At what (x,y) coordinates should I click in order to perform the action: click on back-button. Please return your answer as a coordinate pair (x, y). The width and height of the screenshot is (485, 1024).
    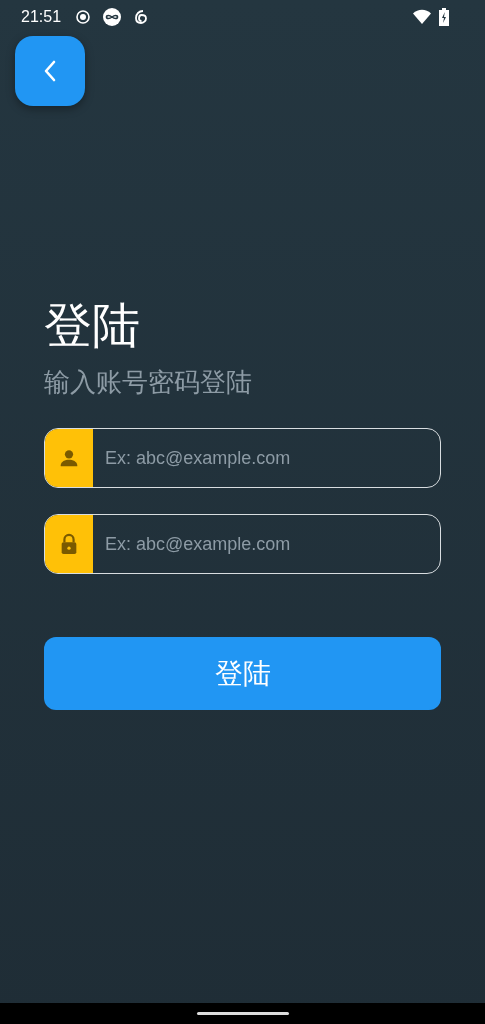
    Looking at the image, I should click on (50, 71).